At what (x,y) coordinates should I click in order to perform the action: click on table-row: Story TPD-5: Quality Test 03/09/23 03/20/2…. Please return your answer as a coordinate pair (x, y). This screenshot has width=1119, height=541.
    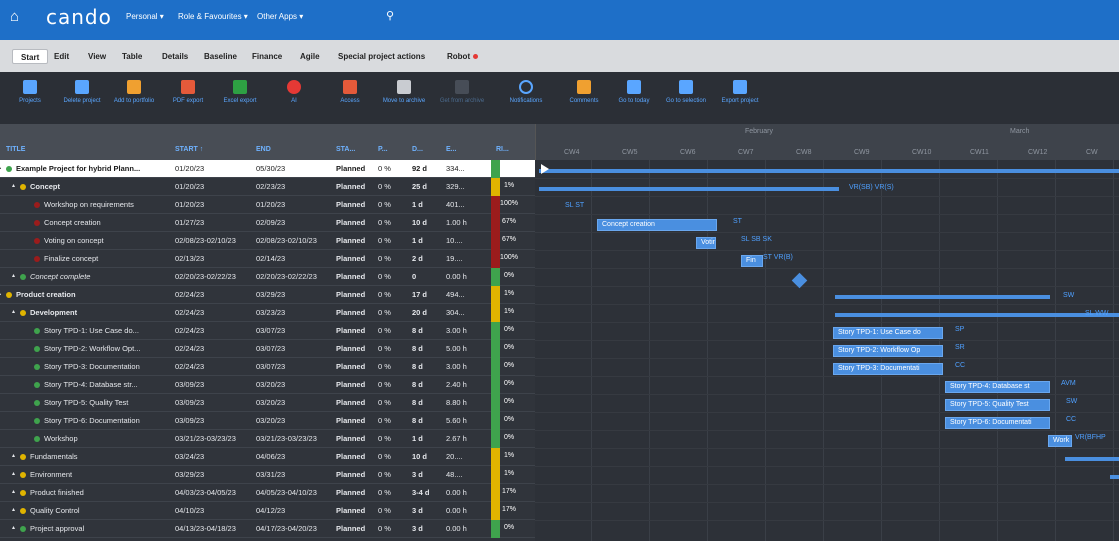
    Looking at the image, I should click on (267, 403).